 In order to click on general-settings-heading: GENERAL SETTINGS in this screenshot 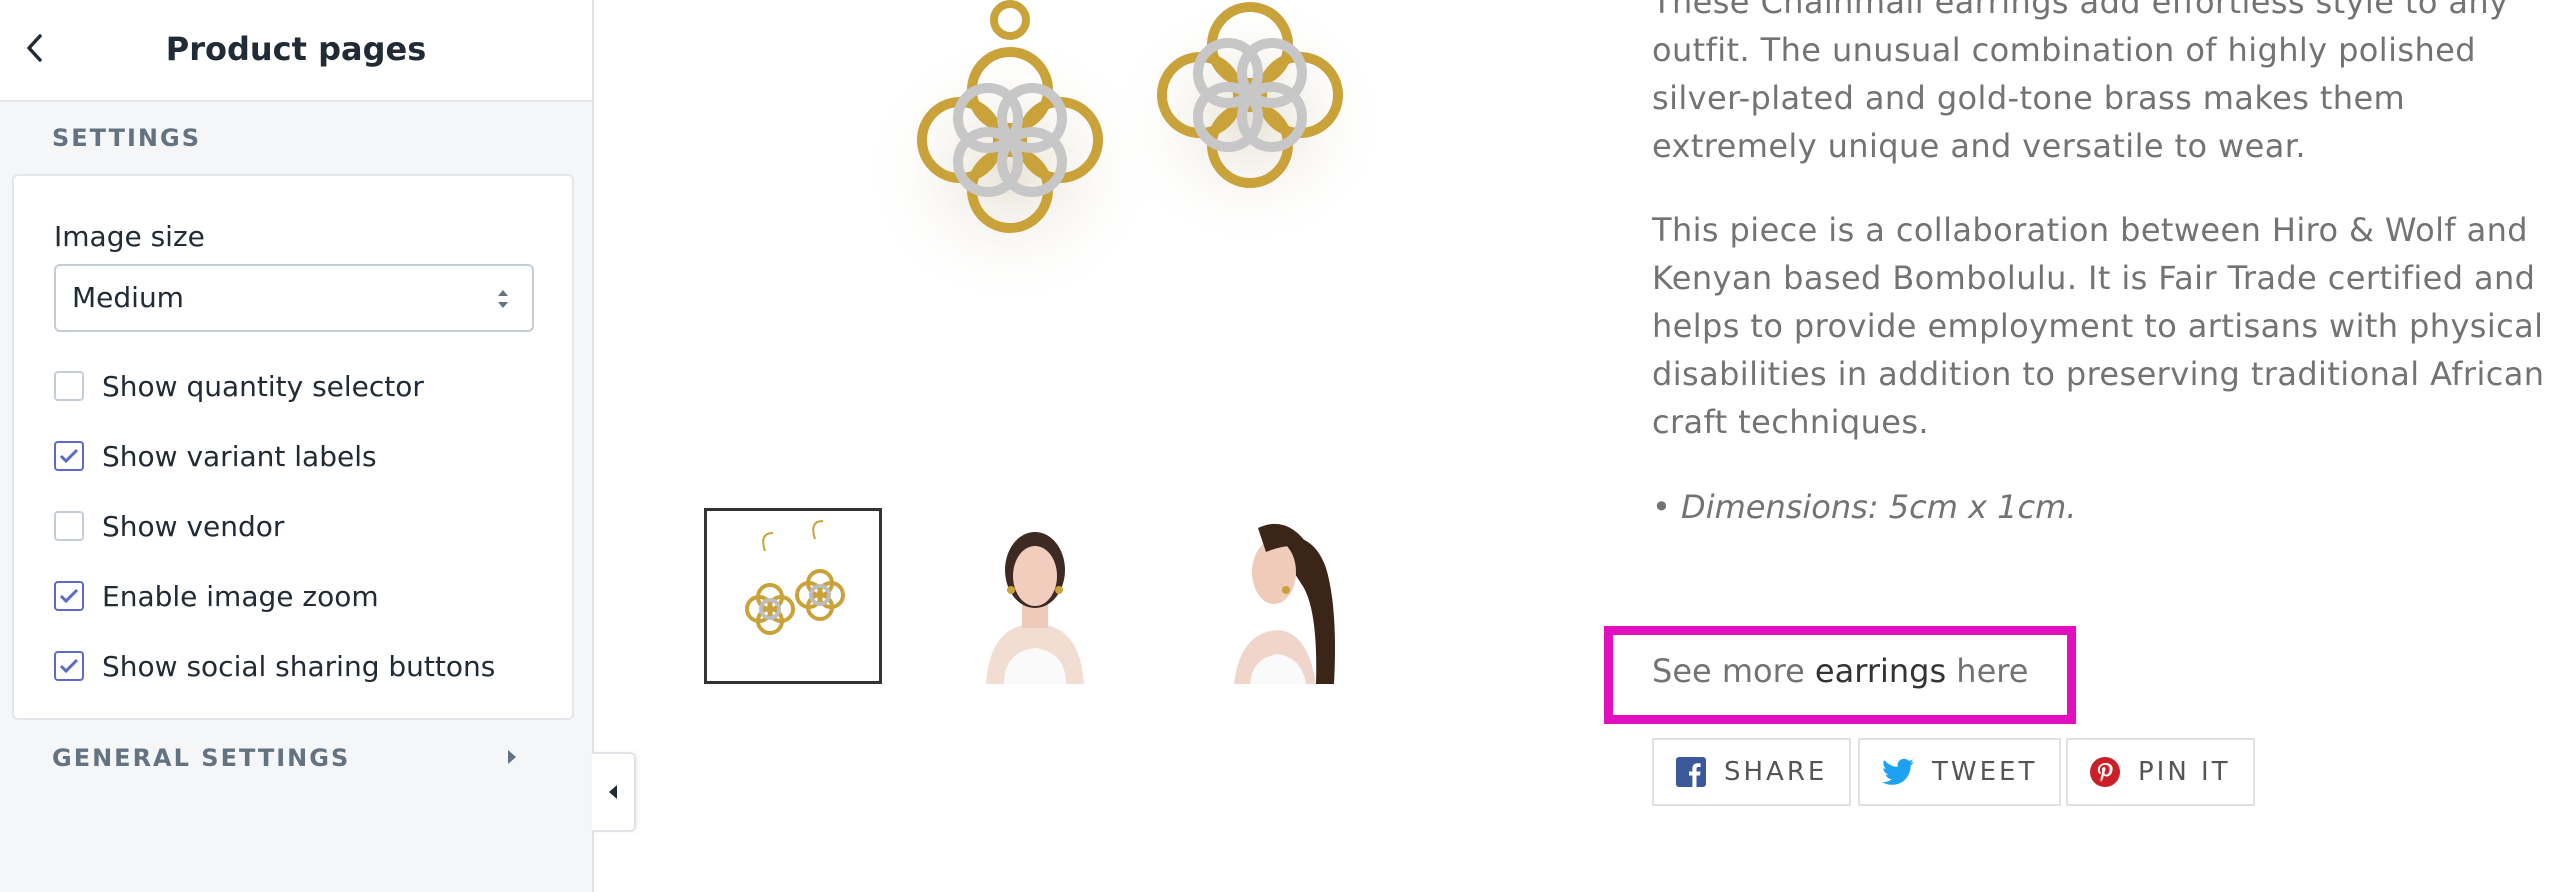, I will do `click(201, 758)`.